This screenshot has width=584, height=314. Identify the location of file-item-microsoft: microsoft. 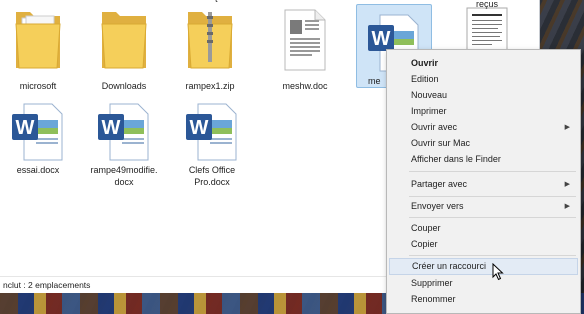
(38, 48).